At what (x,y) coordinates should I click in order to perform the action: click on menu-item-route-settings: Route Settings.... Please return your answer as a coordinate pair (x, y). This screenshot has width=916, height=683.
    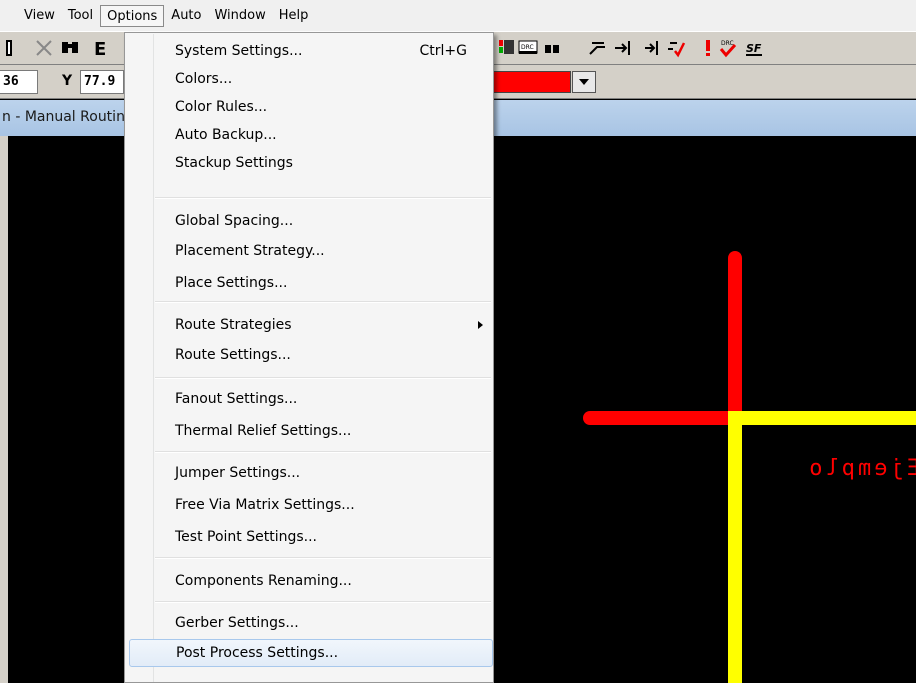
    Looking at the image, I should click on (311, 355).